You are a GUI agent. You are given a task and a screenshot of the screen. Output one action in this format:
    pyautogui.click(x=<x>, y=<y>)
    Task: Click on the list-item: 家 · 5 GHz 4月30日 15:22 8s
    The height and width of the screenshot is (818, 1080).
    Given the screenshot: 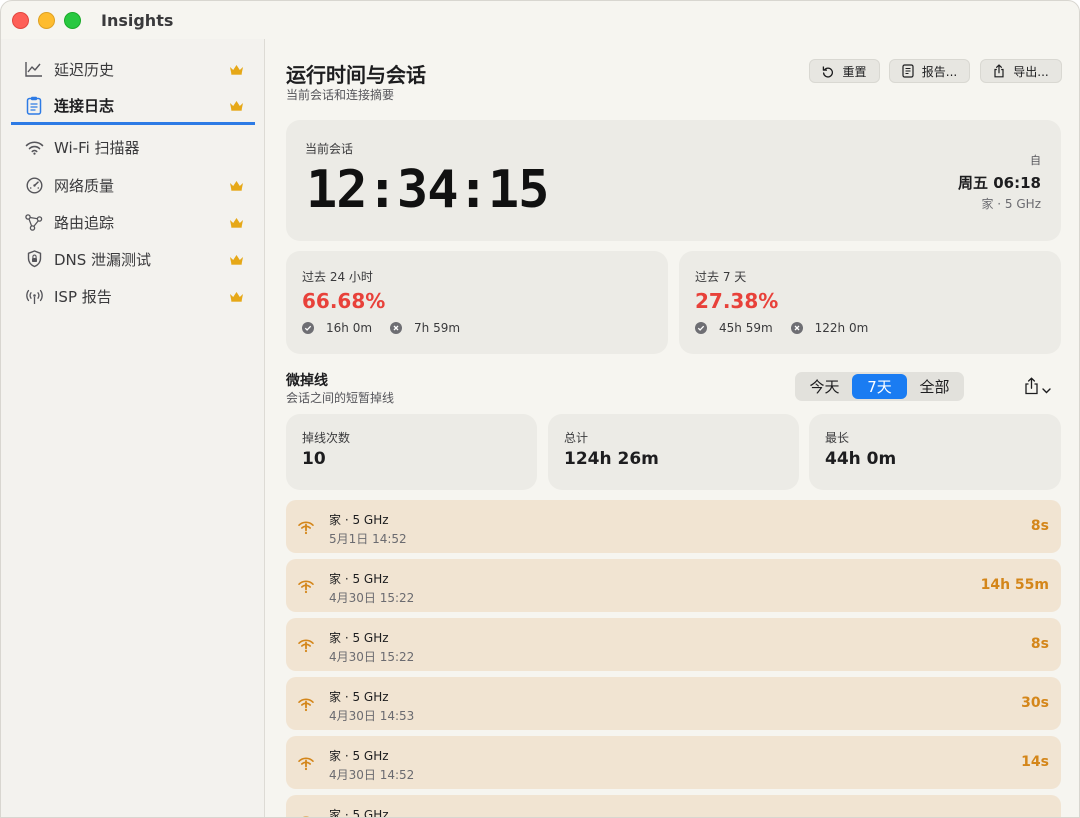 What is the action you would take?
    pyautogui.click(x=673, y=644)
    